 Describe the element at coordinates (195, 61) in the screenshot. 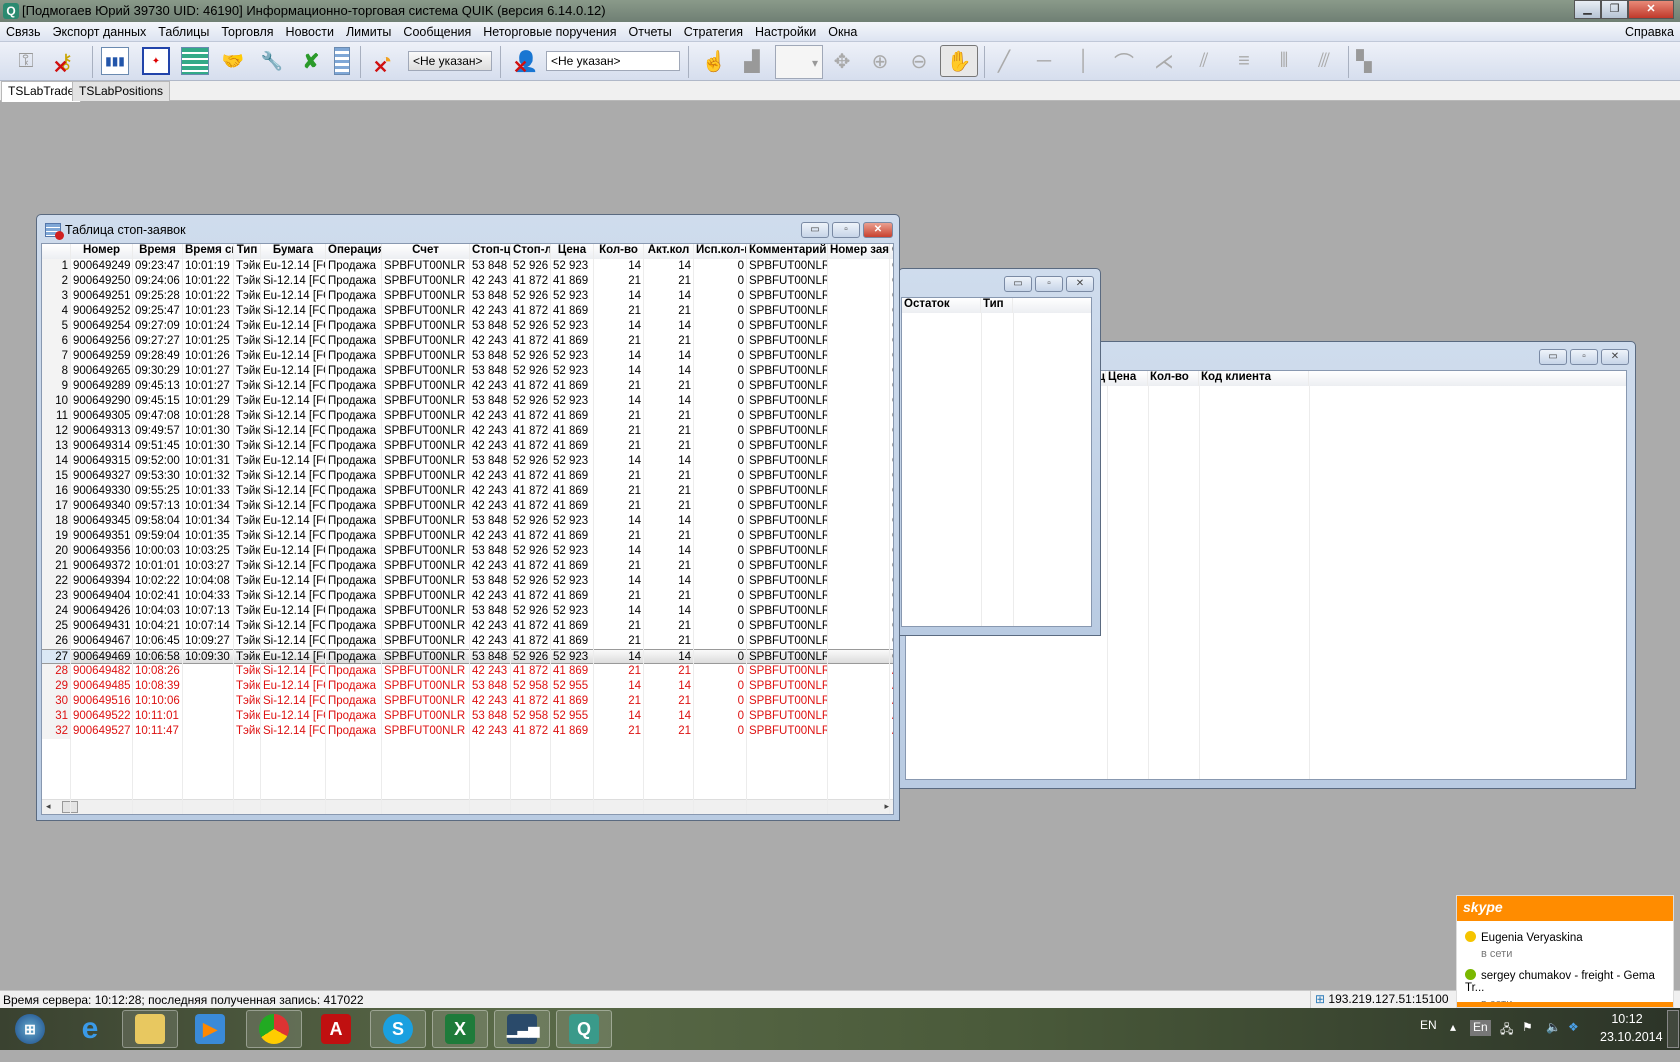

I see `table-icon` at that location.